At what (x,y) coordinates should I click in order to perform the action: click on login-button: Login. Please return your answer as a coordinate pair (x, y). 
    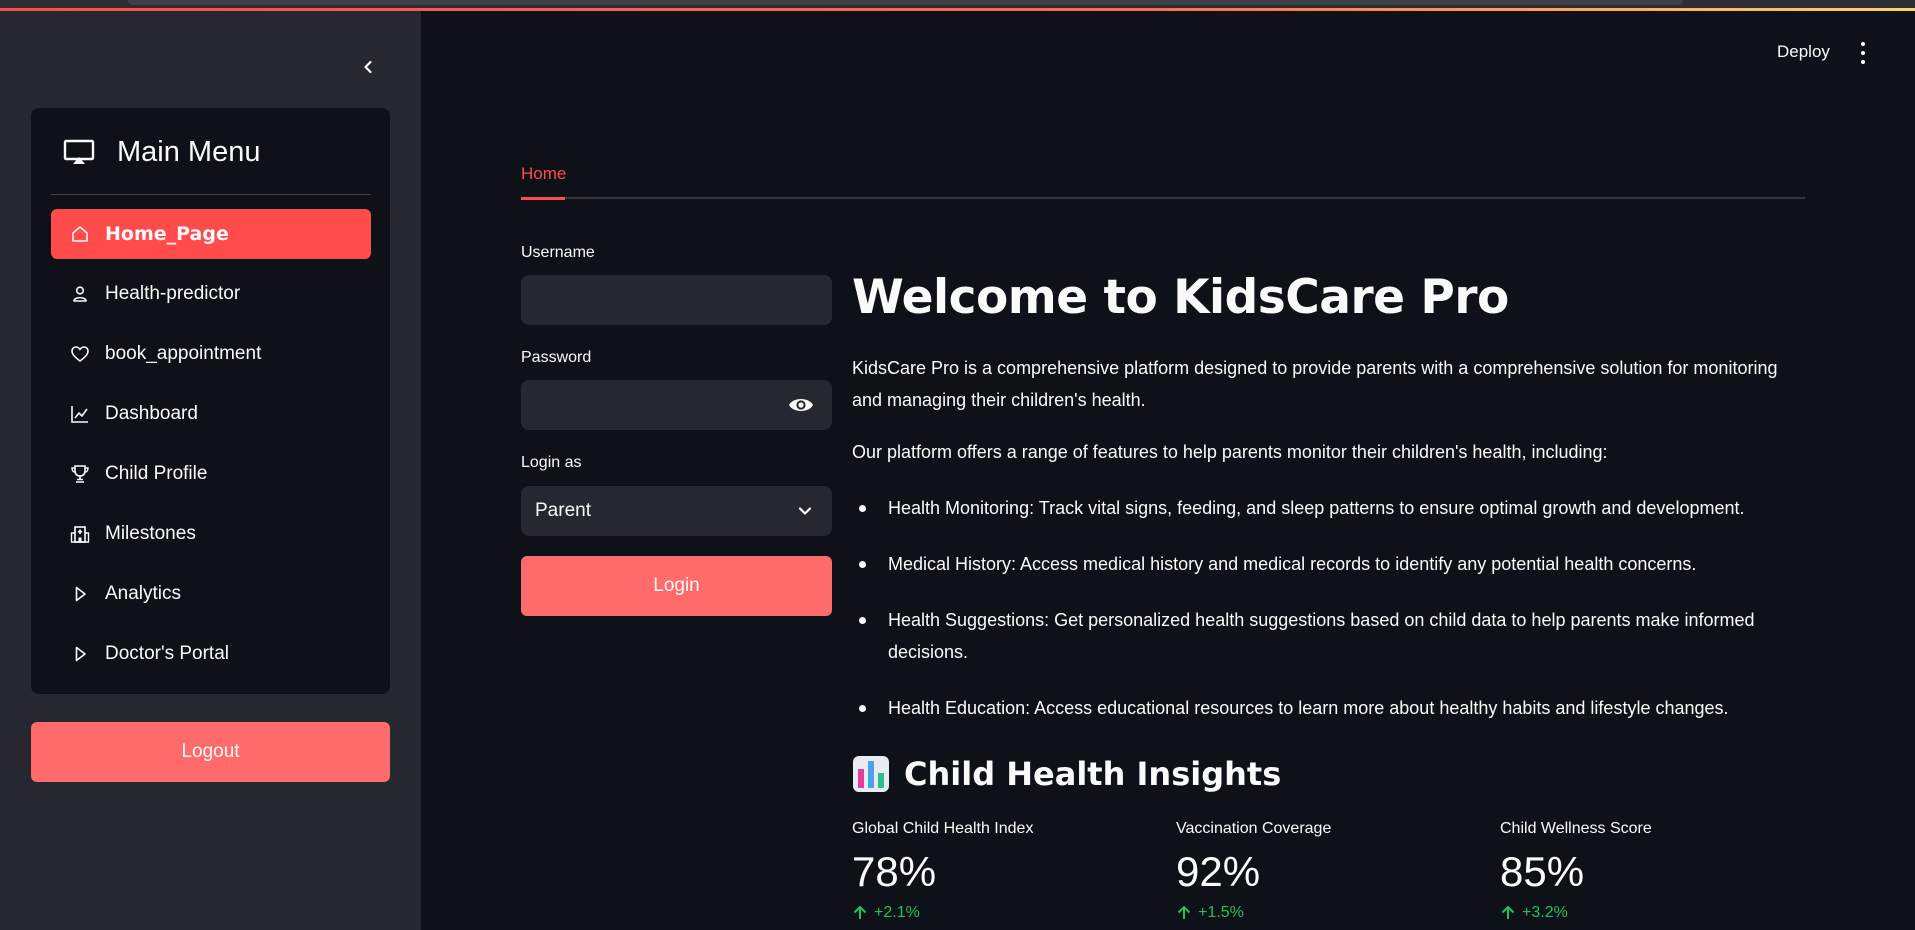
    Looking at the image, I should click on (676, 586).